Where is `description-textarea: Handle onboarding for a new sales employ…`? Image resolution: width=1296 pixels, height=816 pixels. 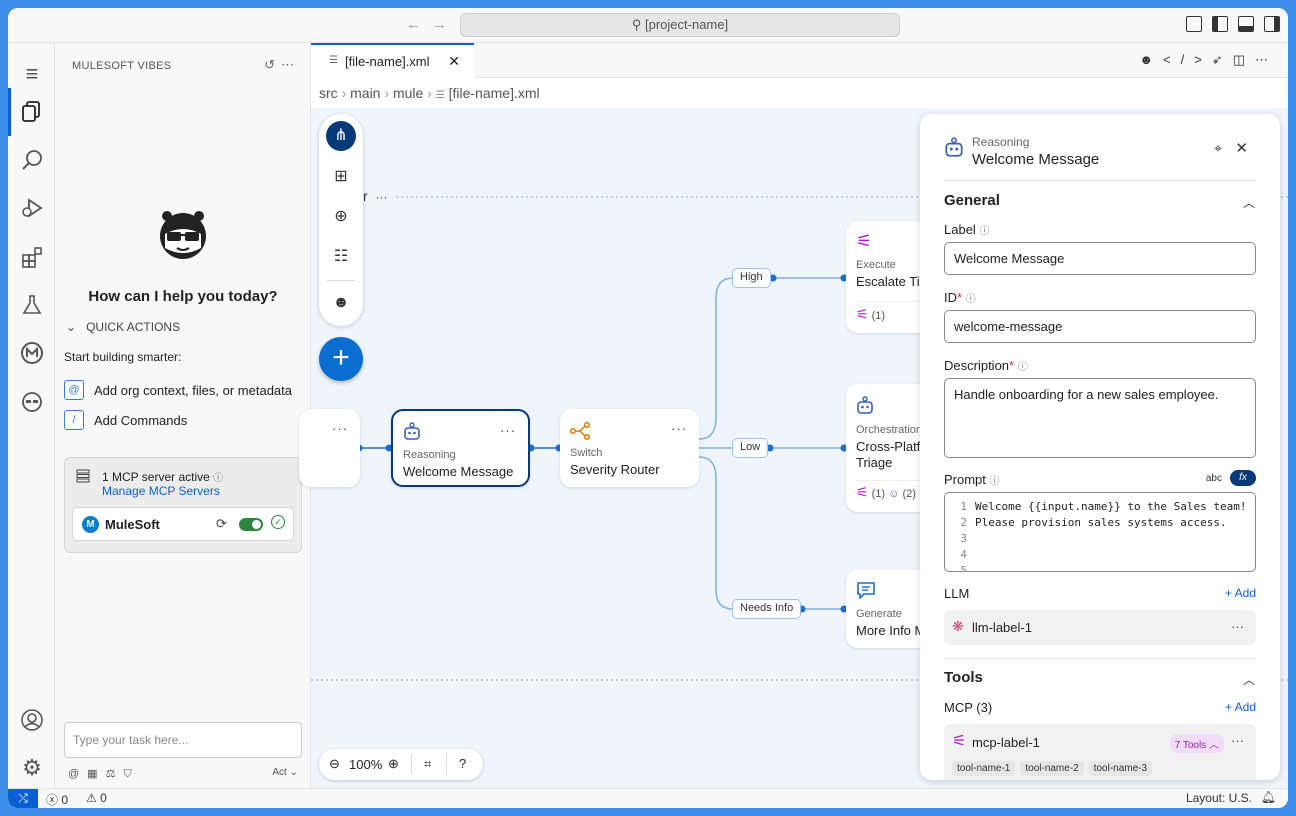
description-textarea: Handle onboarding for a new sales employ… is located at coordinates (1100, 418).